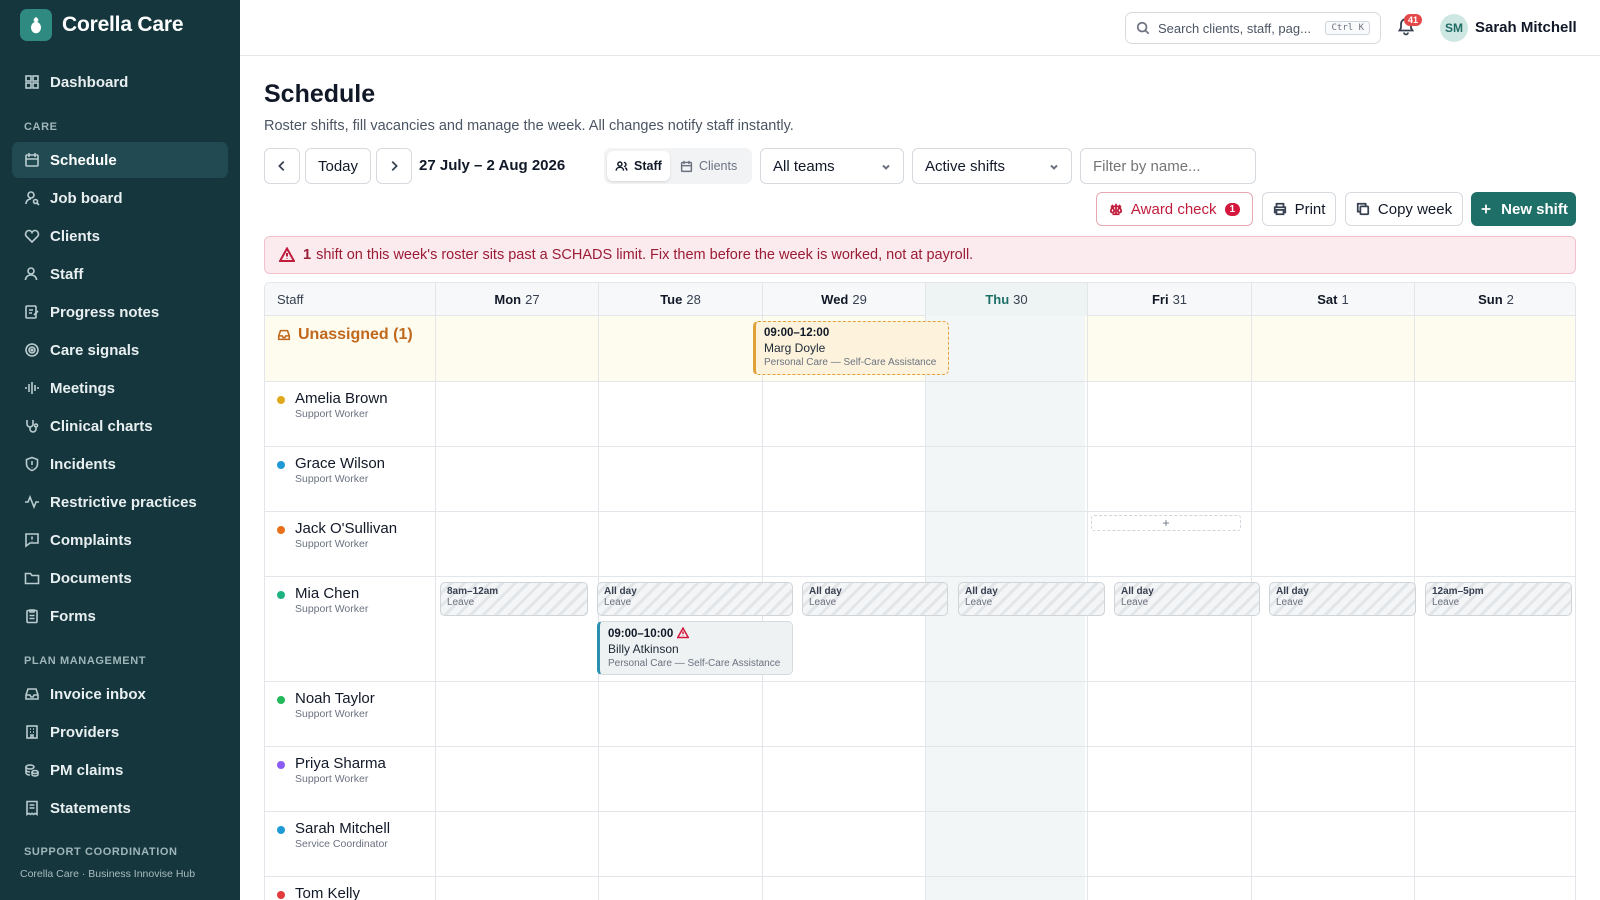 The image size is (1600, 900). Describe the element at coordinates (120, 732) in the screenshot. I see `sidebar-item-providers: Providers` at that location.